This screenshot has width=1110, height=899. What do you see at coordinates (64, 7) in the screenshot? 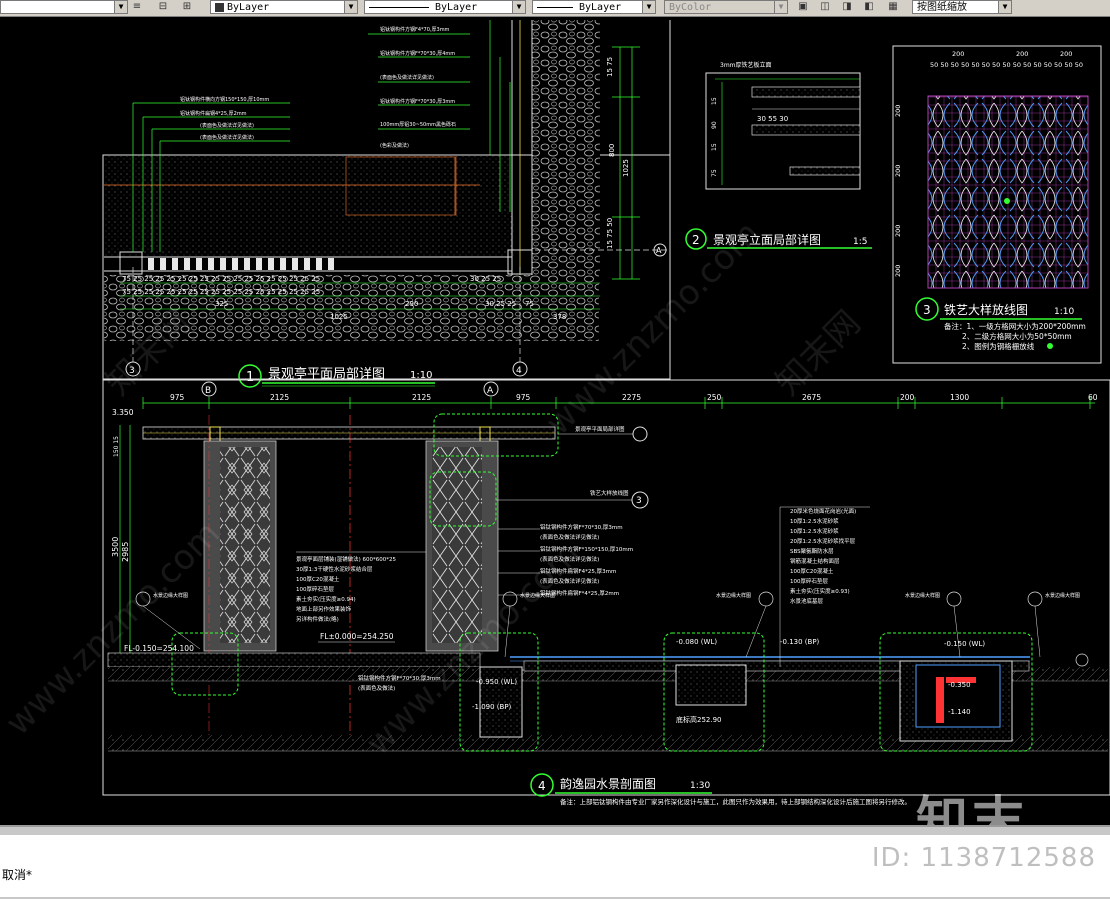
I see `layer-combo: ▼` at bounding box center [64, 7].